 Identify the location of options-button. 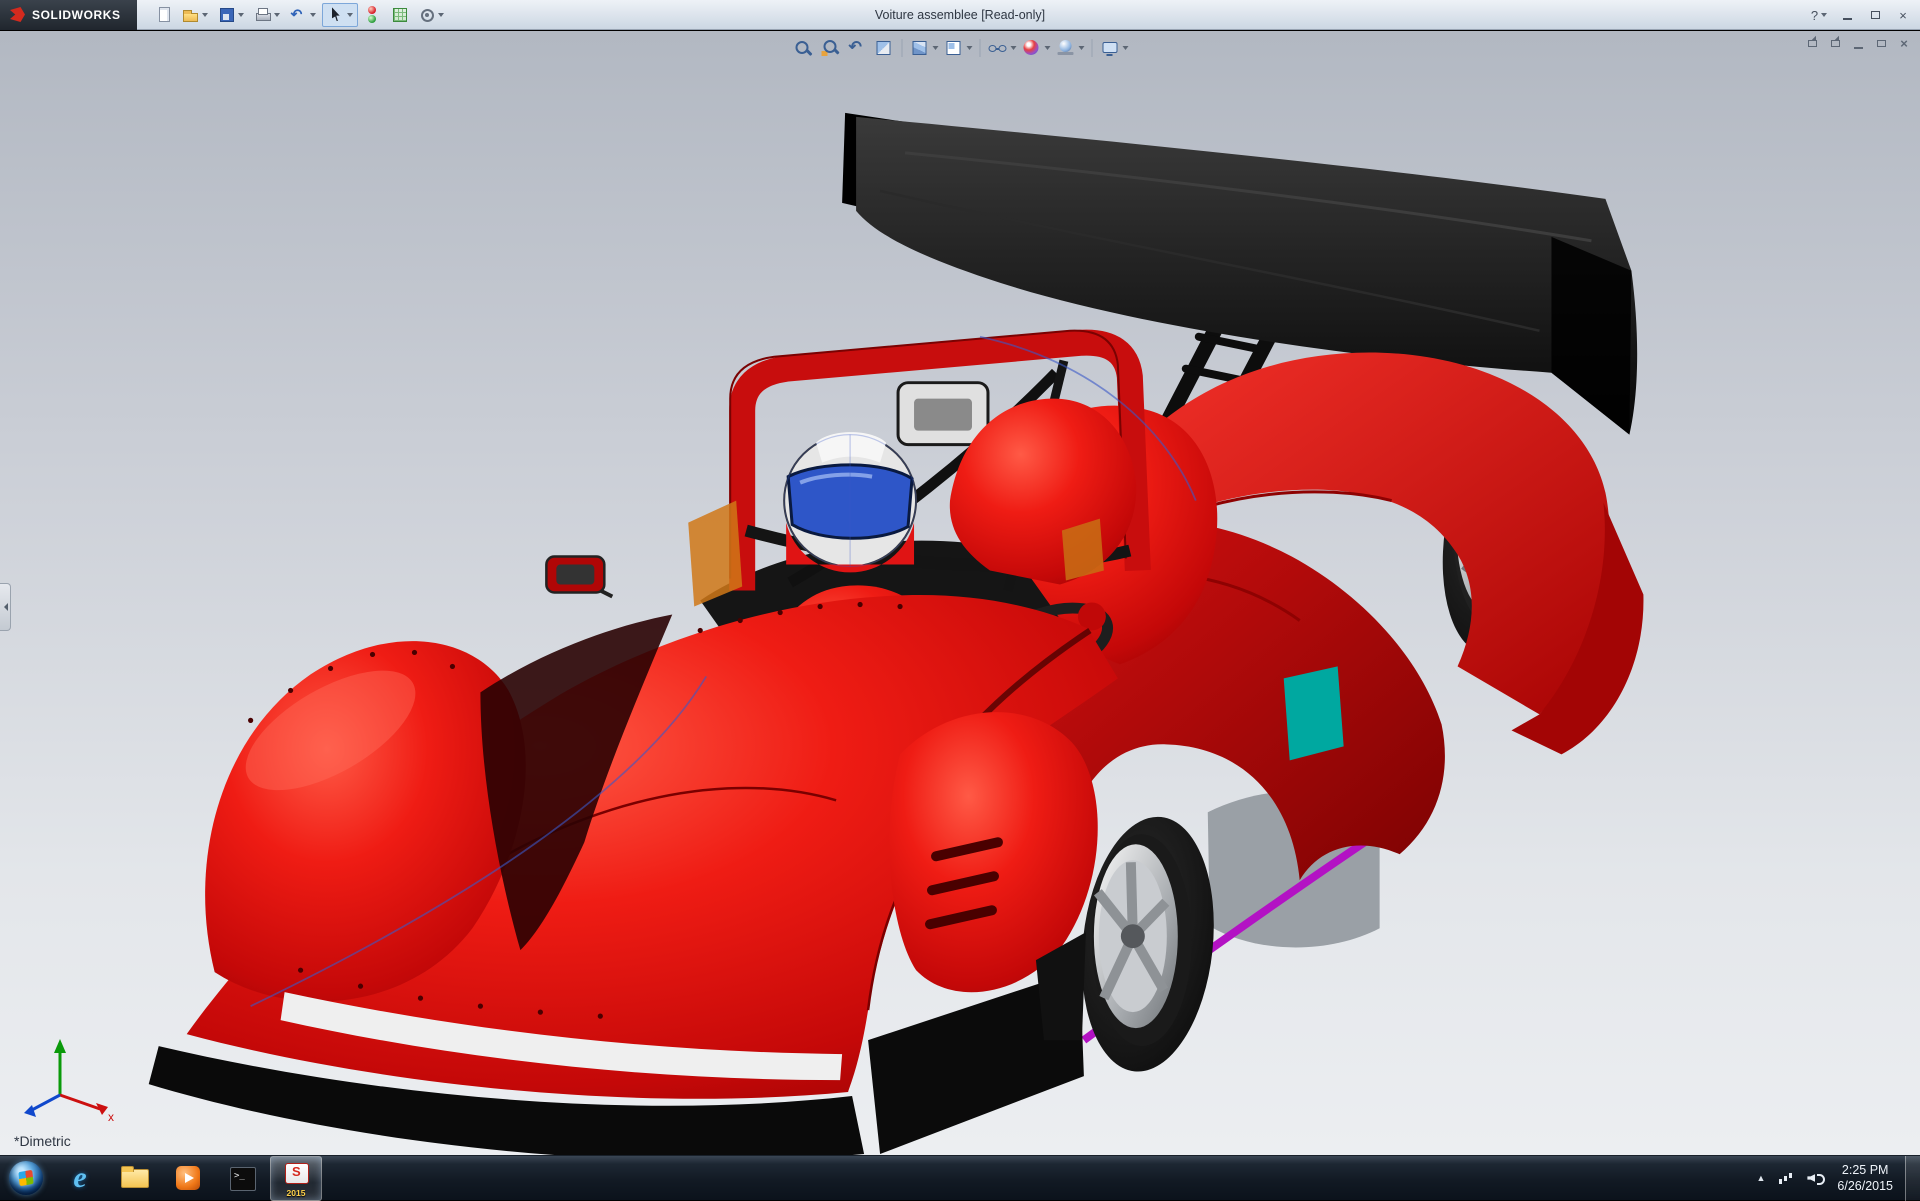
(431, 15).